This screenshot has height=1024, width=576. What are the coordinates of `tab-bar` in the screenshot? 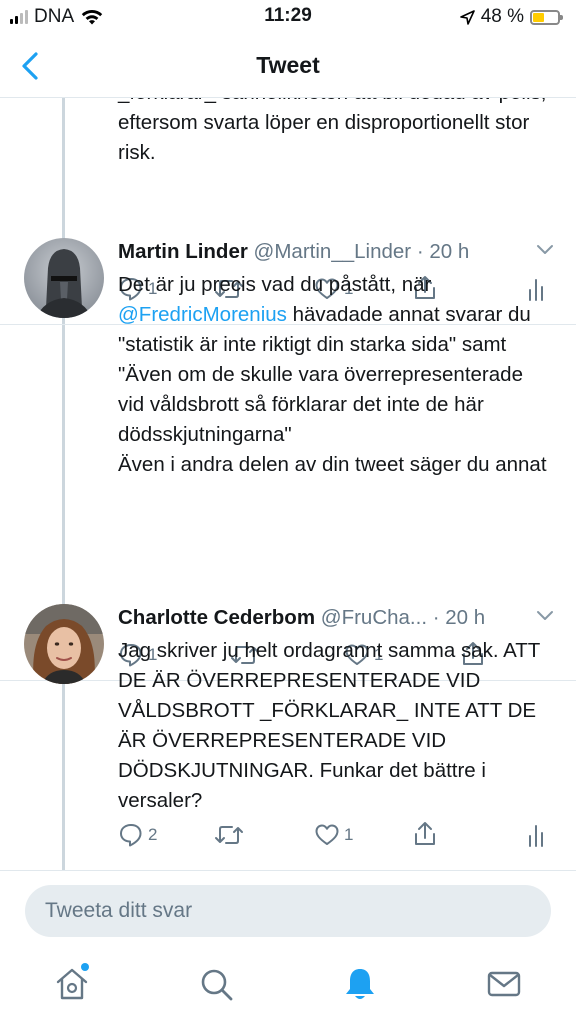 It's located at (288, 984).